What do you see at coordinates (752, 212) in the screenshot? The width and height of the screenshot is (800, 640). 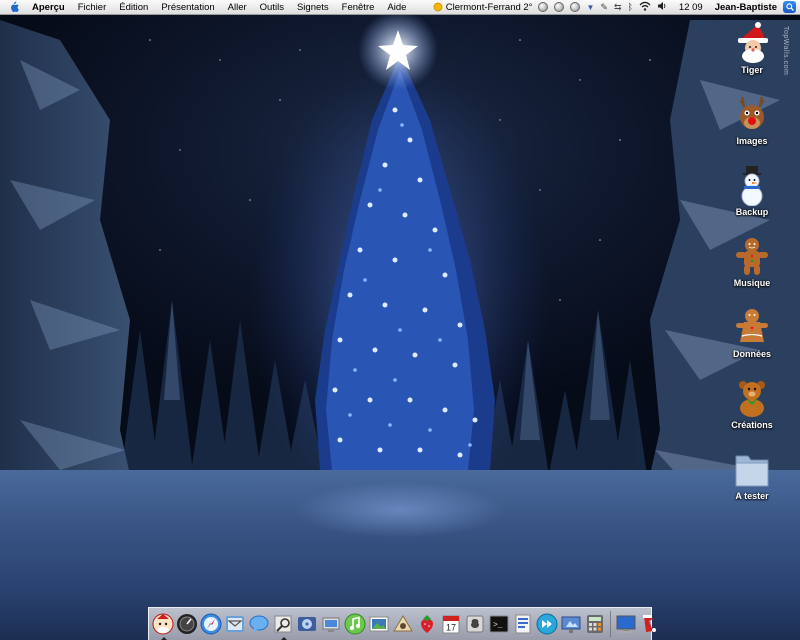 I see `desktop-icon-label: Backup` at bounding box center [752, 212].